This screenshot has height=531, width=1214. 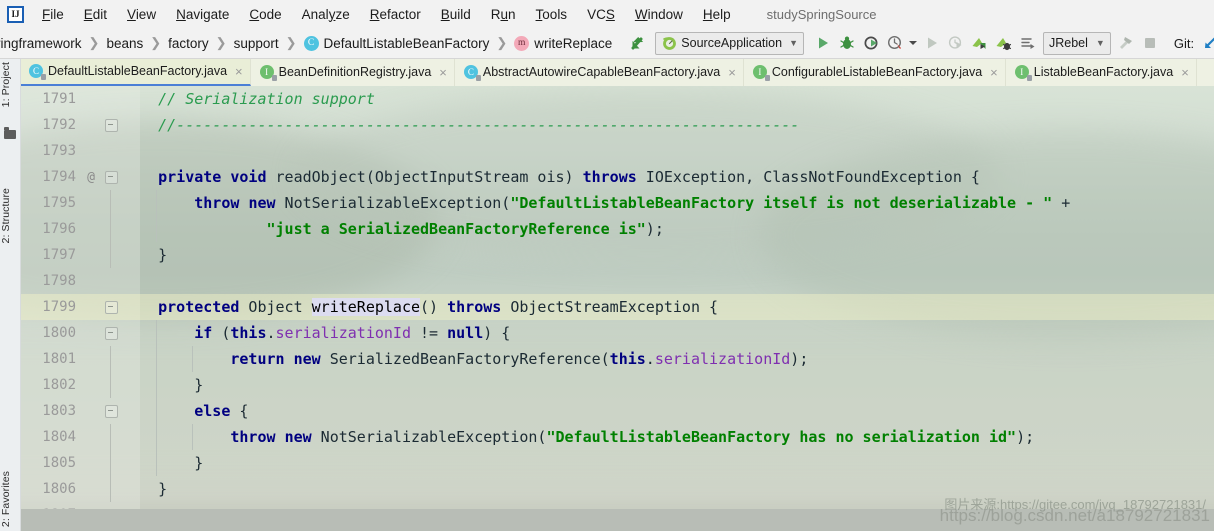 I want to click on jrebel-run-icon, so click(x=980, y=43).